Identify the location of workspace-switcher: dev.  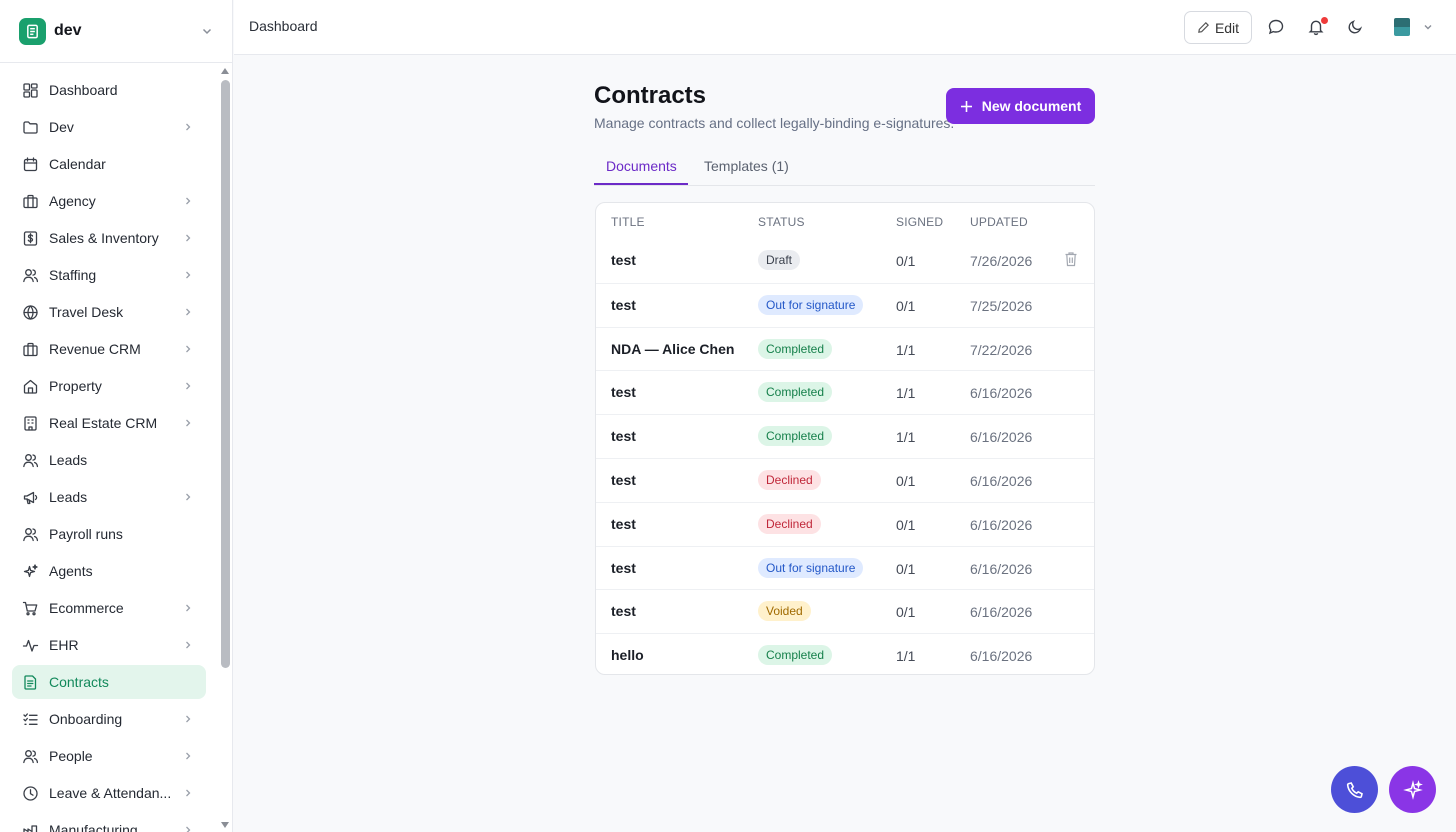
(116, 31).